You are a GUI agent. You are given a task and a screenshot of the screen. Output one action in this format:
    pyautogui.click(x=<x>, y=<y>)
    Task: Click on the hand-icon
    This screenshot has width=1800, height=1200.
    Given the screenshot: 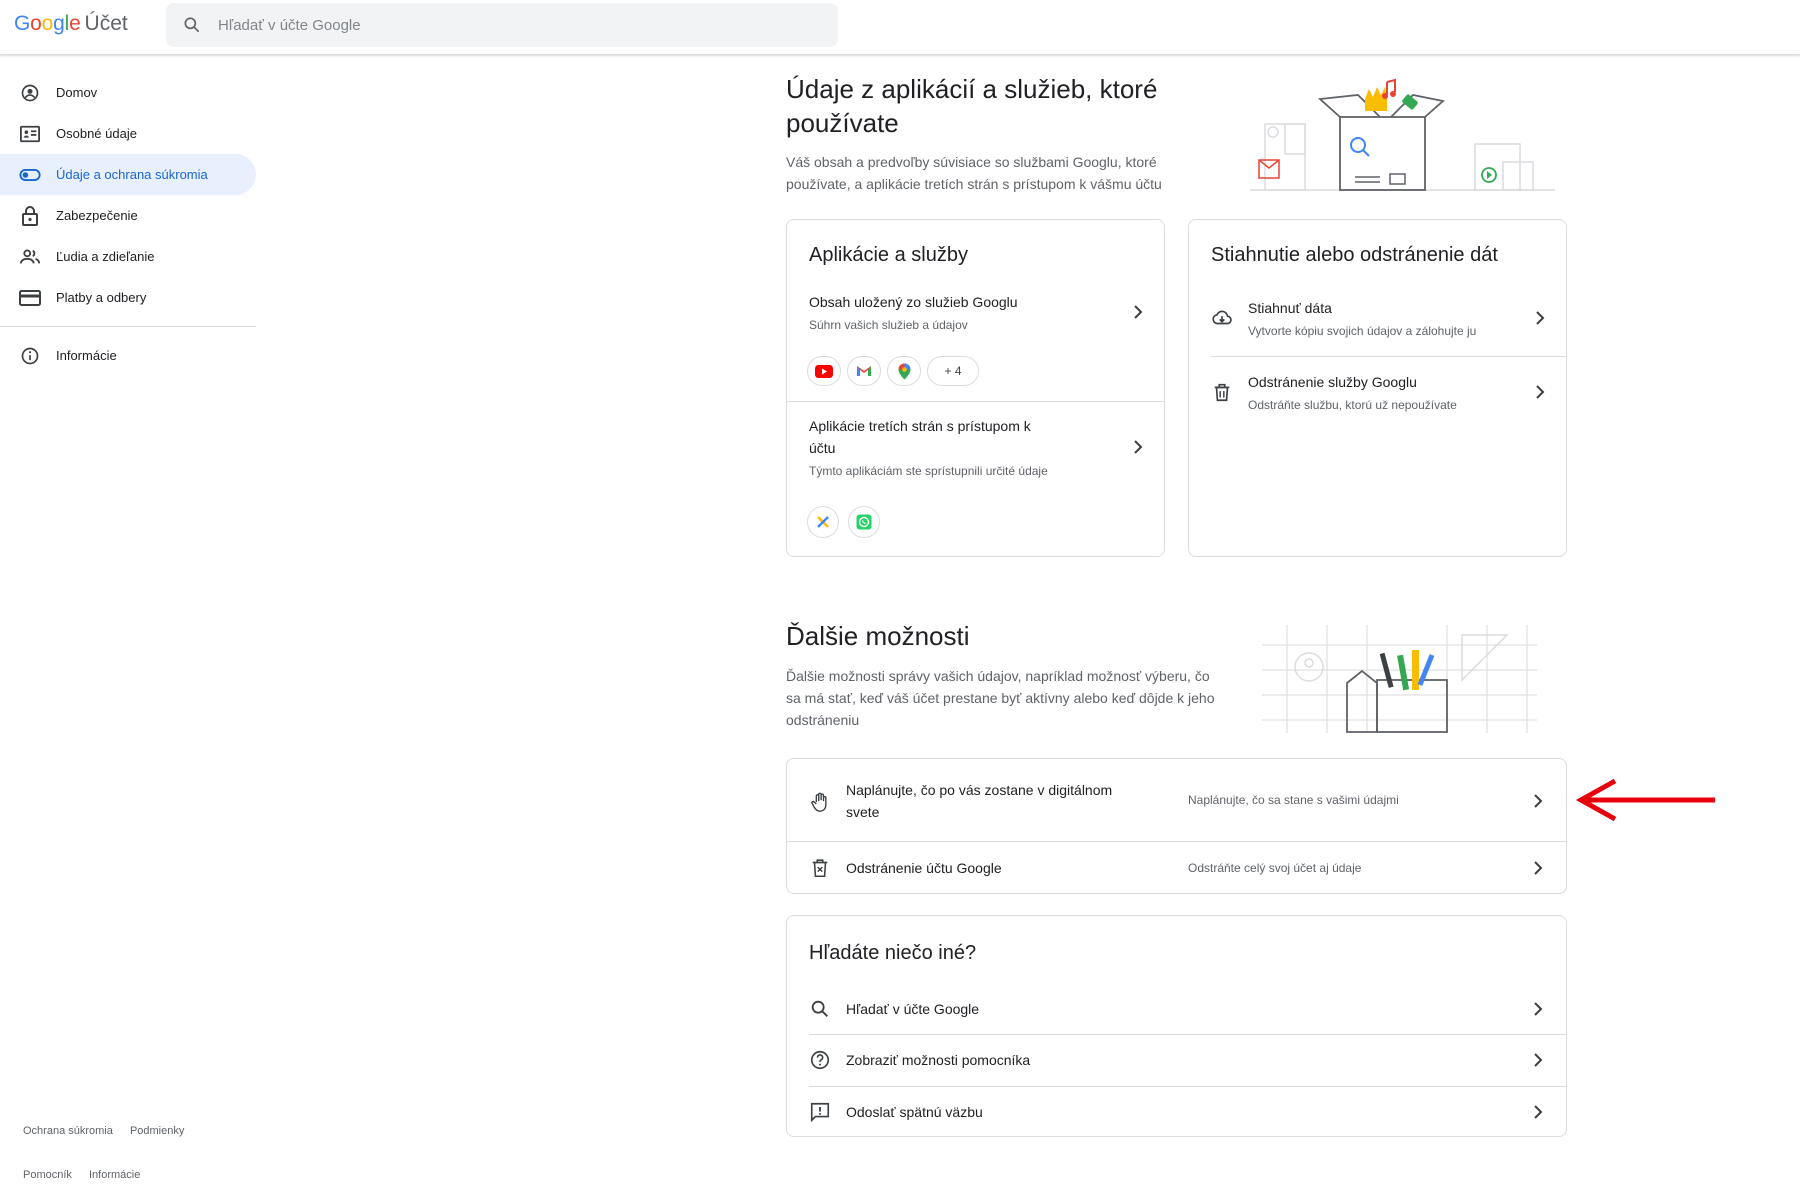 What is the action you would take?
    pyautogui.click(x=819, y=802)
    